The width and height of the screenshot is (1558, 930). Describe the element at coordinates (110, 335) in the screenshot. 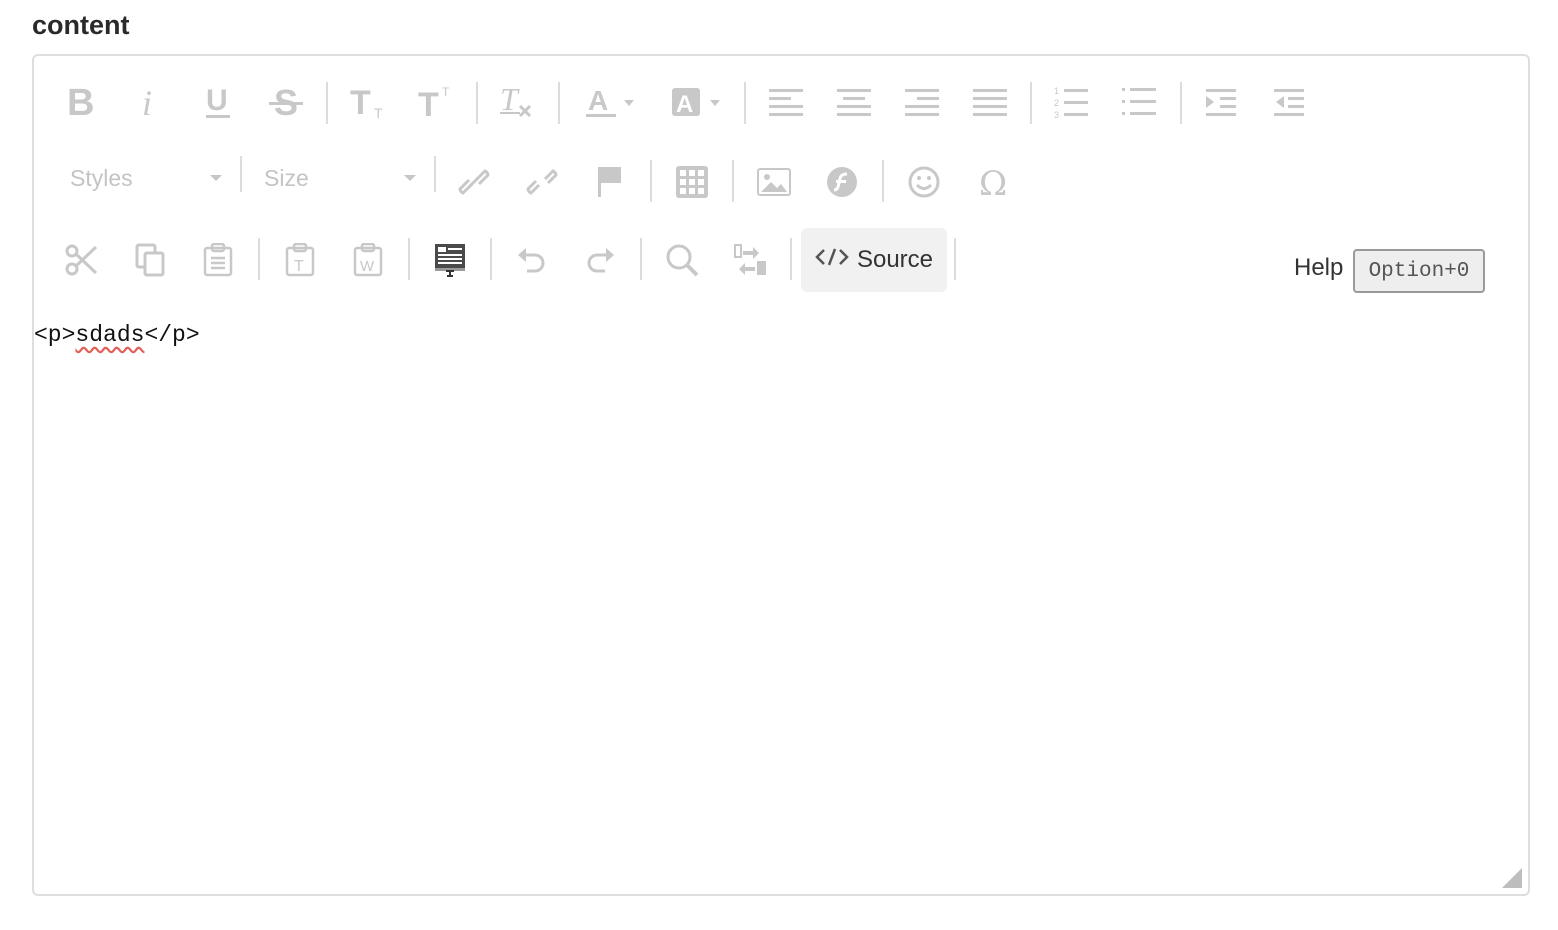

I see `source-text: sdads` at that location.